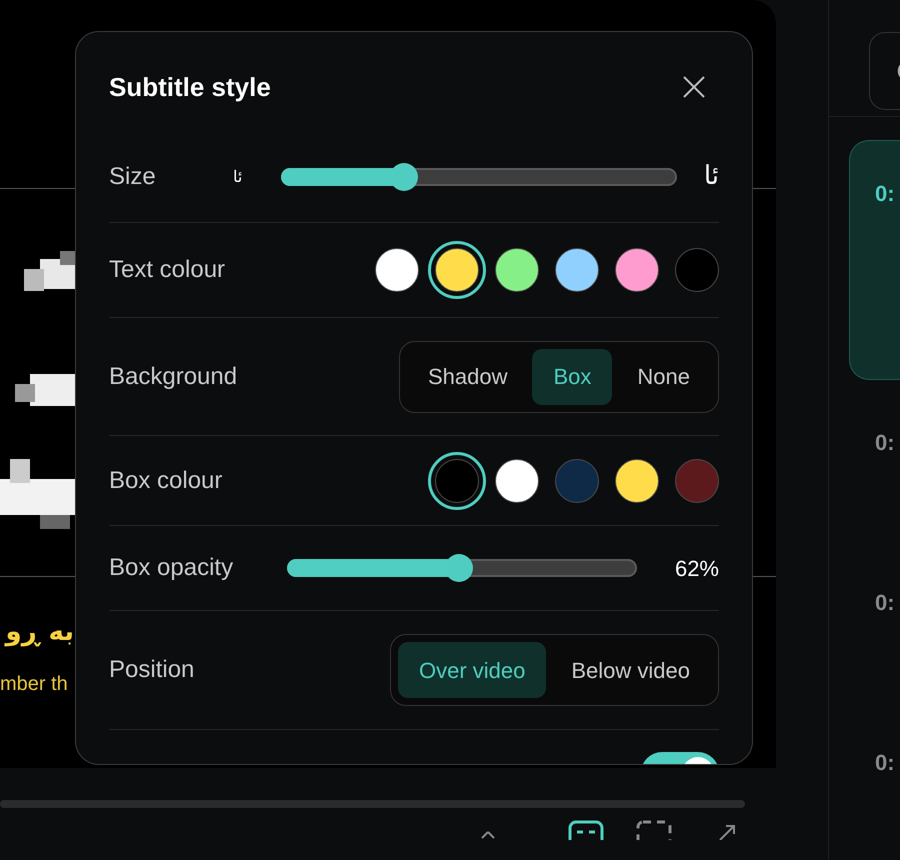  Describe the element at coordinates (190, 87) in the screenshot. I see `dialog-title: Subtitle style` at that location.